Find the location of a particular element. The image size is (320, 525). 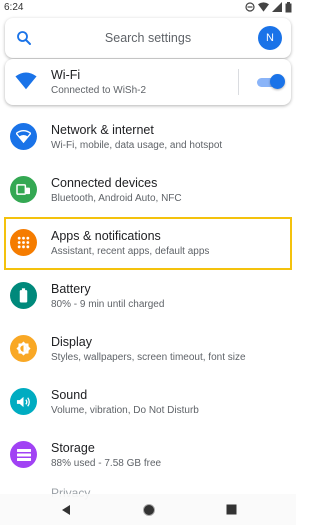

search-bar: Search settings N is located at coordinates (148, 38).